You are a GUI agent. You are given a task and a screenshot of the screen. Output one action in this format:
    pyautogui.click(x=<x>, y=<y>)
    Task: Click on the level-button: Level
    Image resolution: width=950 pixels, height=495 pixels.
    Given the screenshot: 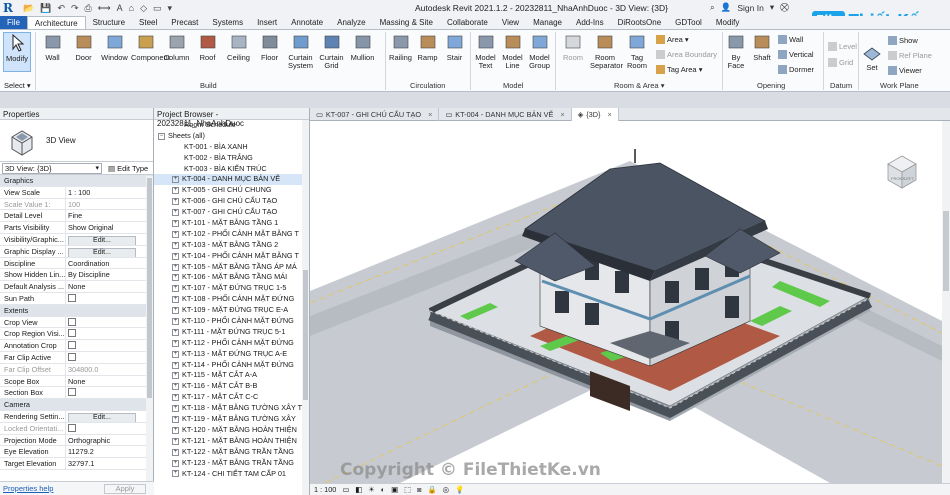 What is the action you would take?
    pyautogui.click(x=842, y=46)
    